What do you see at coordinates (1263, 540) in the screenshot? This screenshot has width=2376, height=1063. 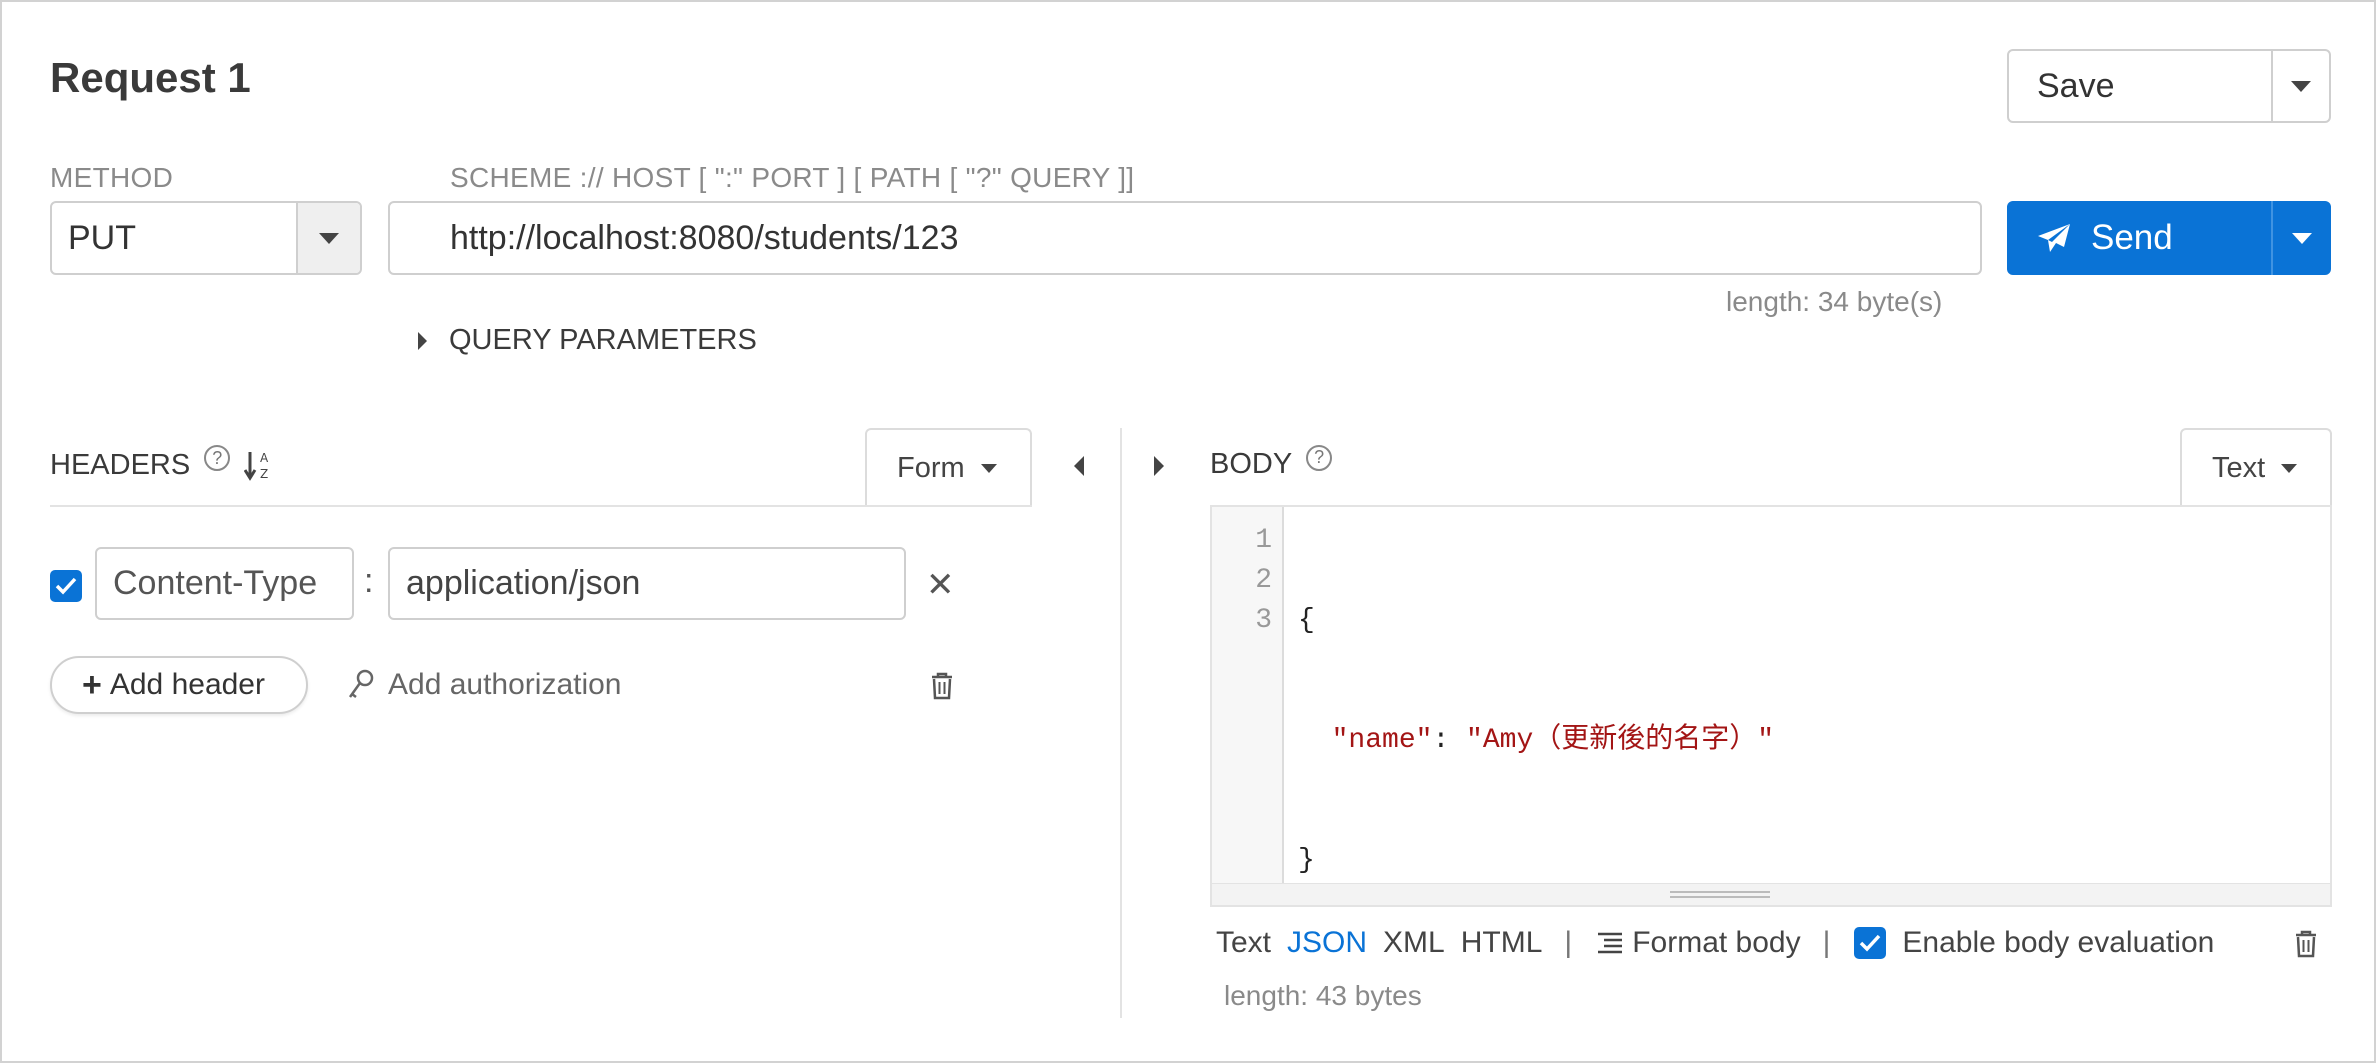 I see `line-number: 1` at bounding box center [1263, 540].